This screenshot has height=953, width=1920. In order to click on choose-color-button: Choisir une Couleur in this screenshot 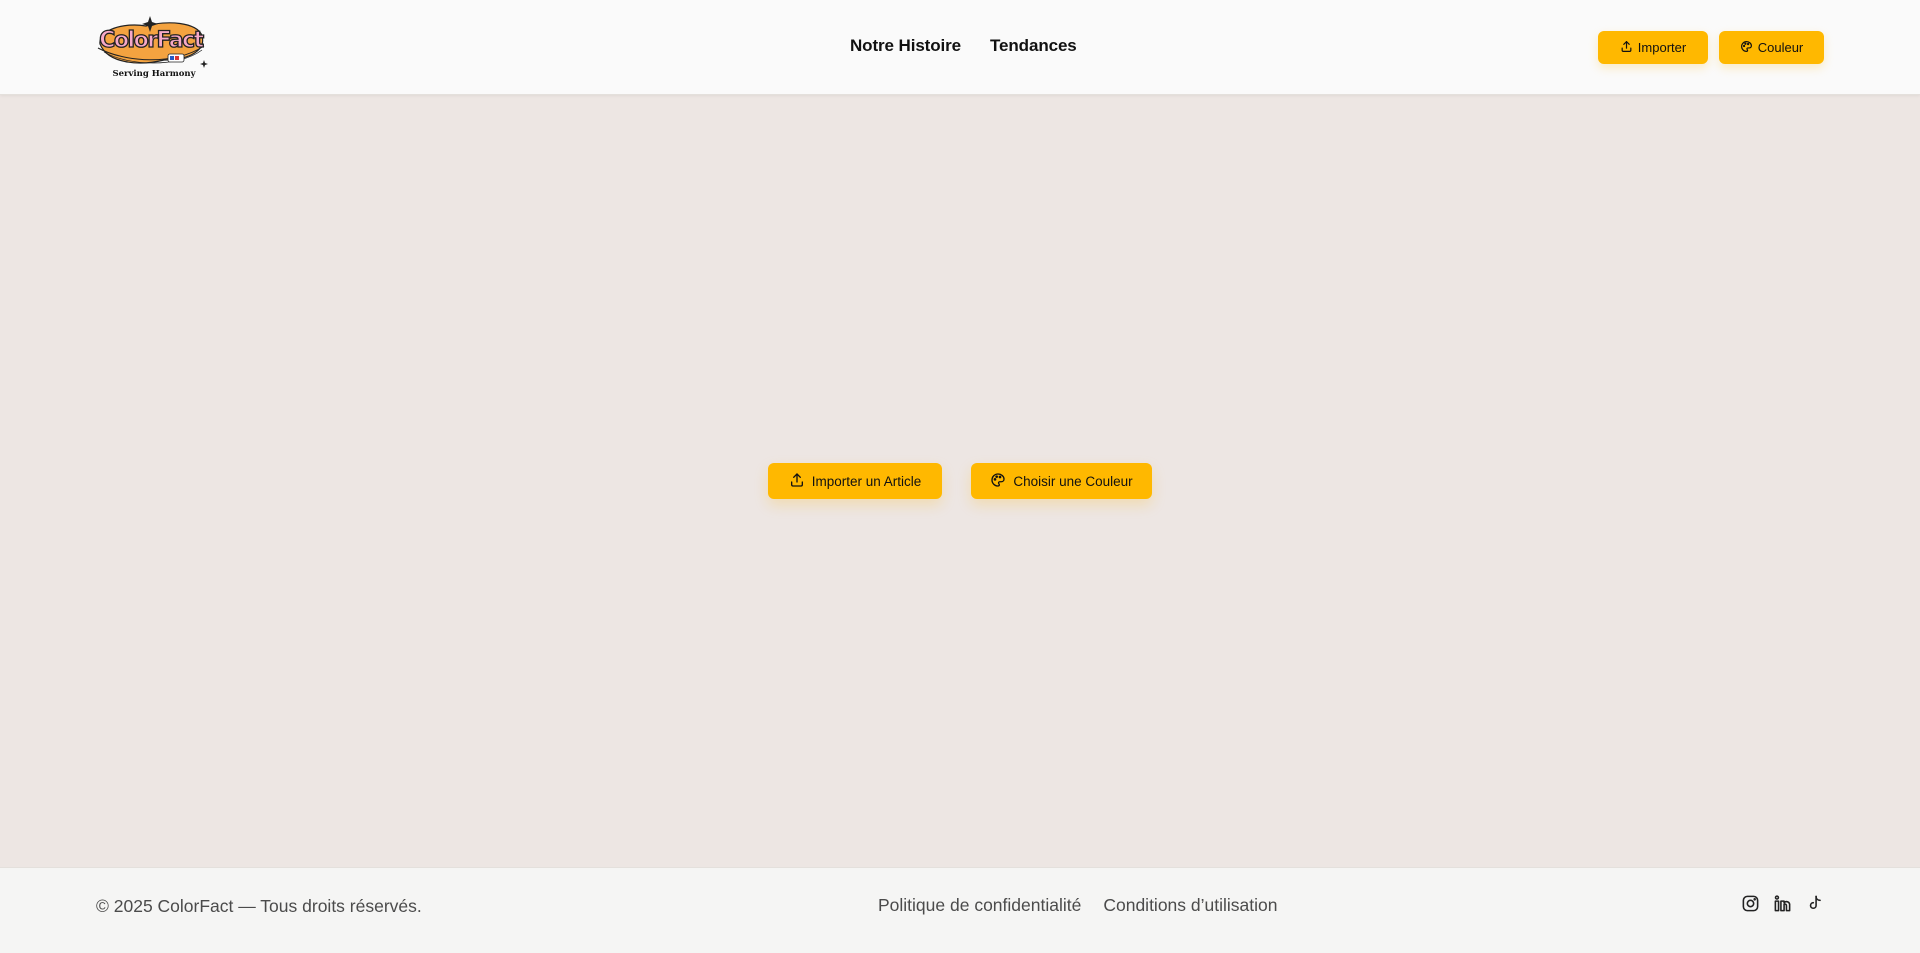, I will do `click(1061, 481)`.